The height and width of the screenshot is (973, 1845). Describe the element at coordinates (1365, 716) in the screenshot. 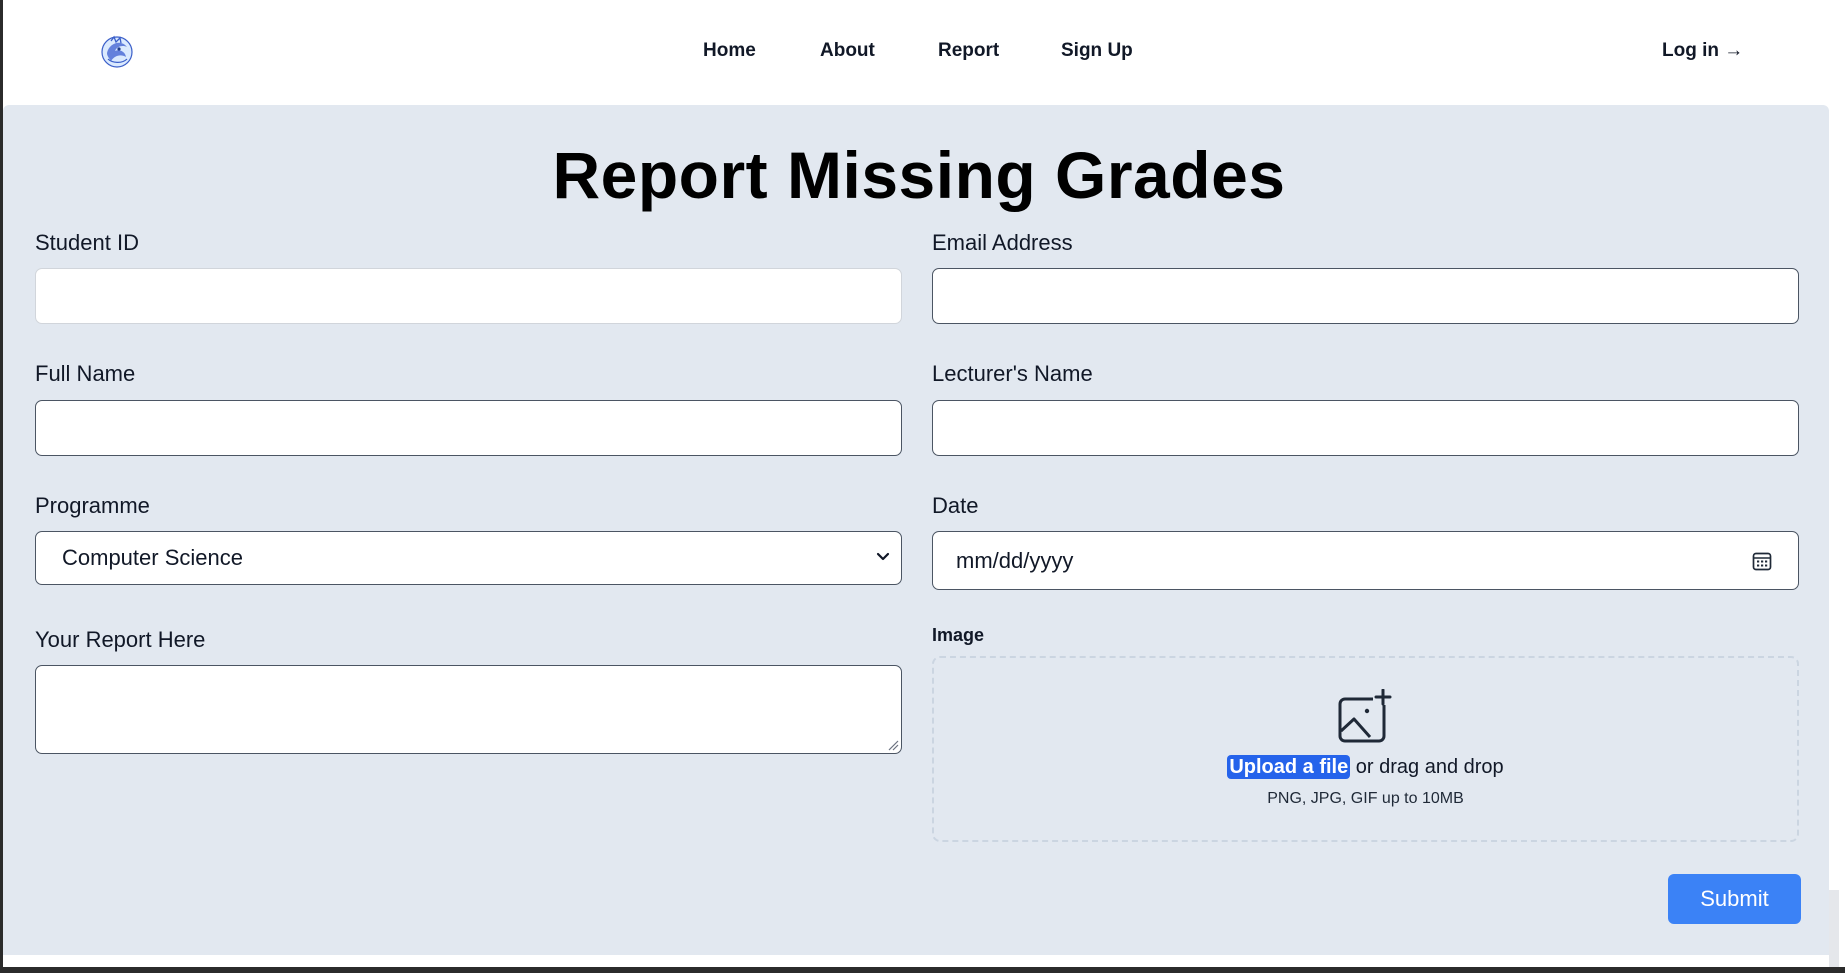

I see `add-image-icon` at that location.